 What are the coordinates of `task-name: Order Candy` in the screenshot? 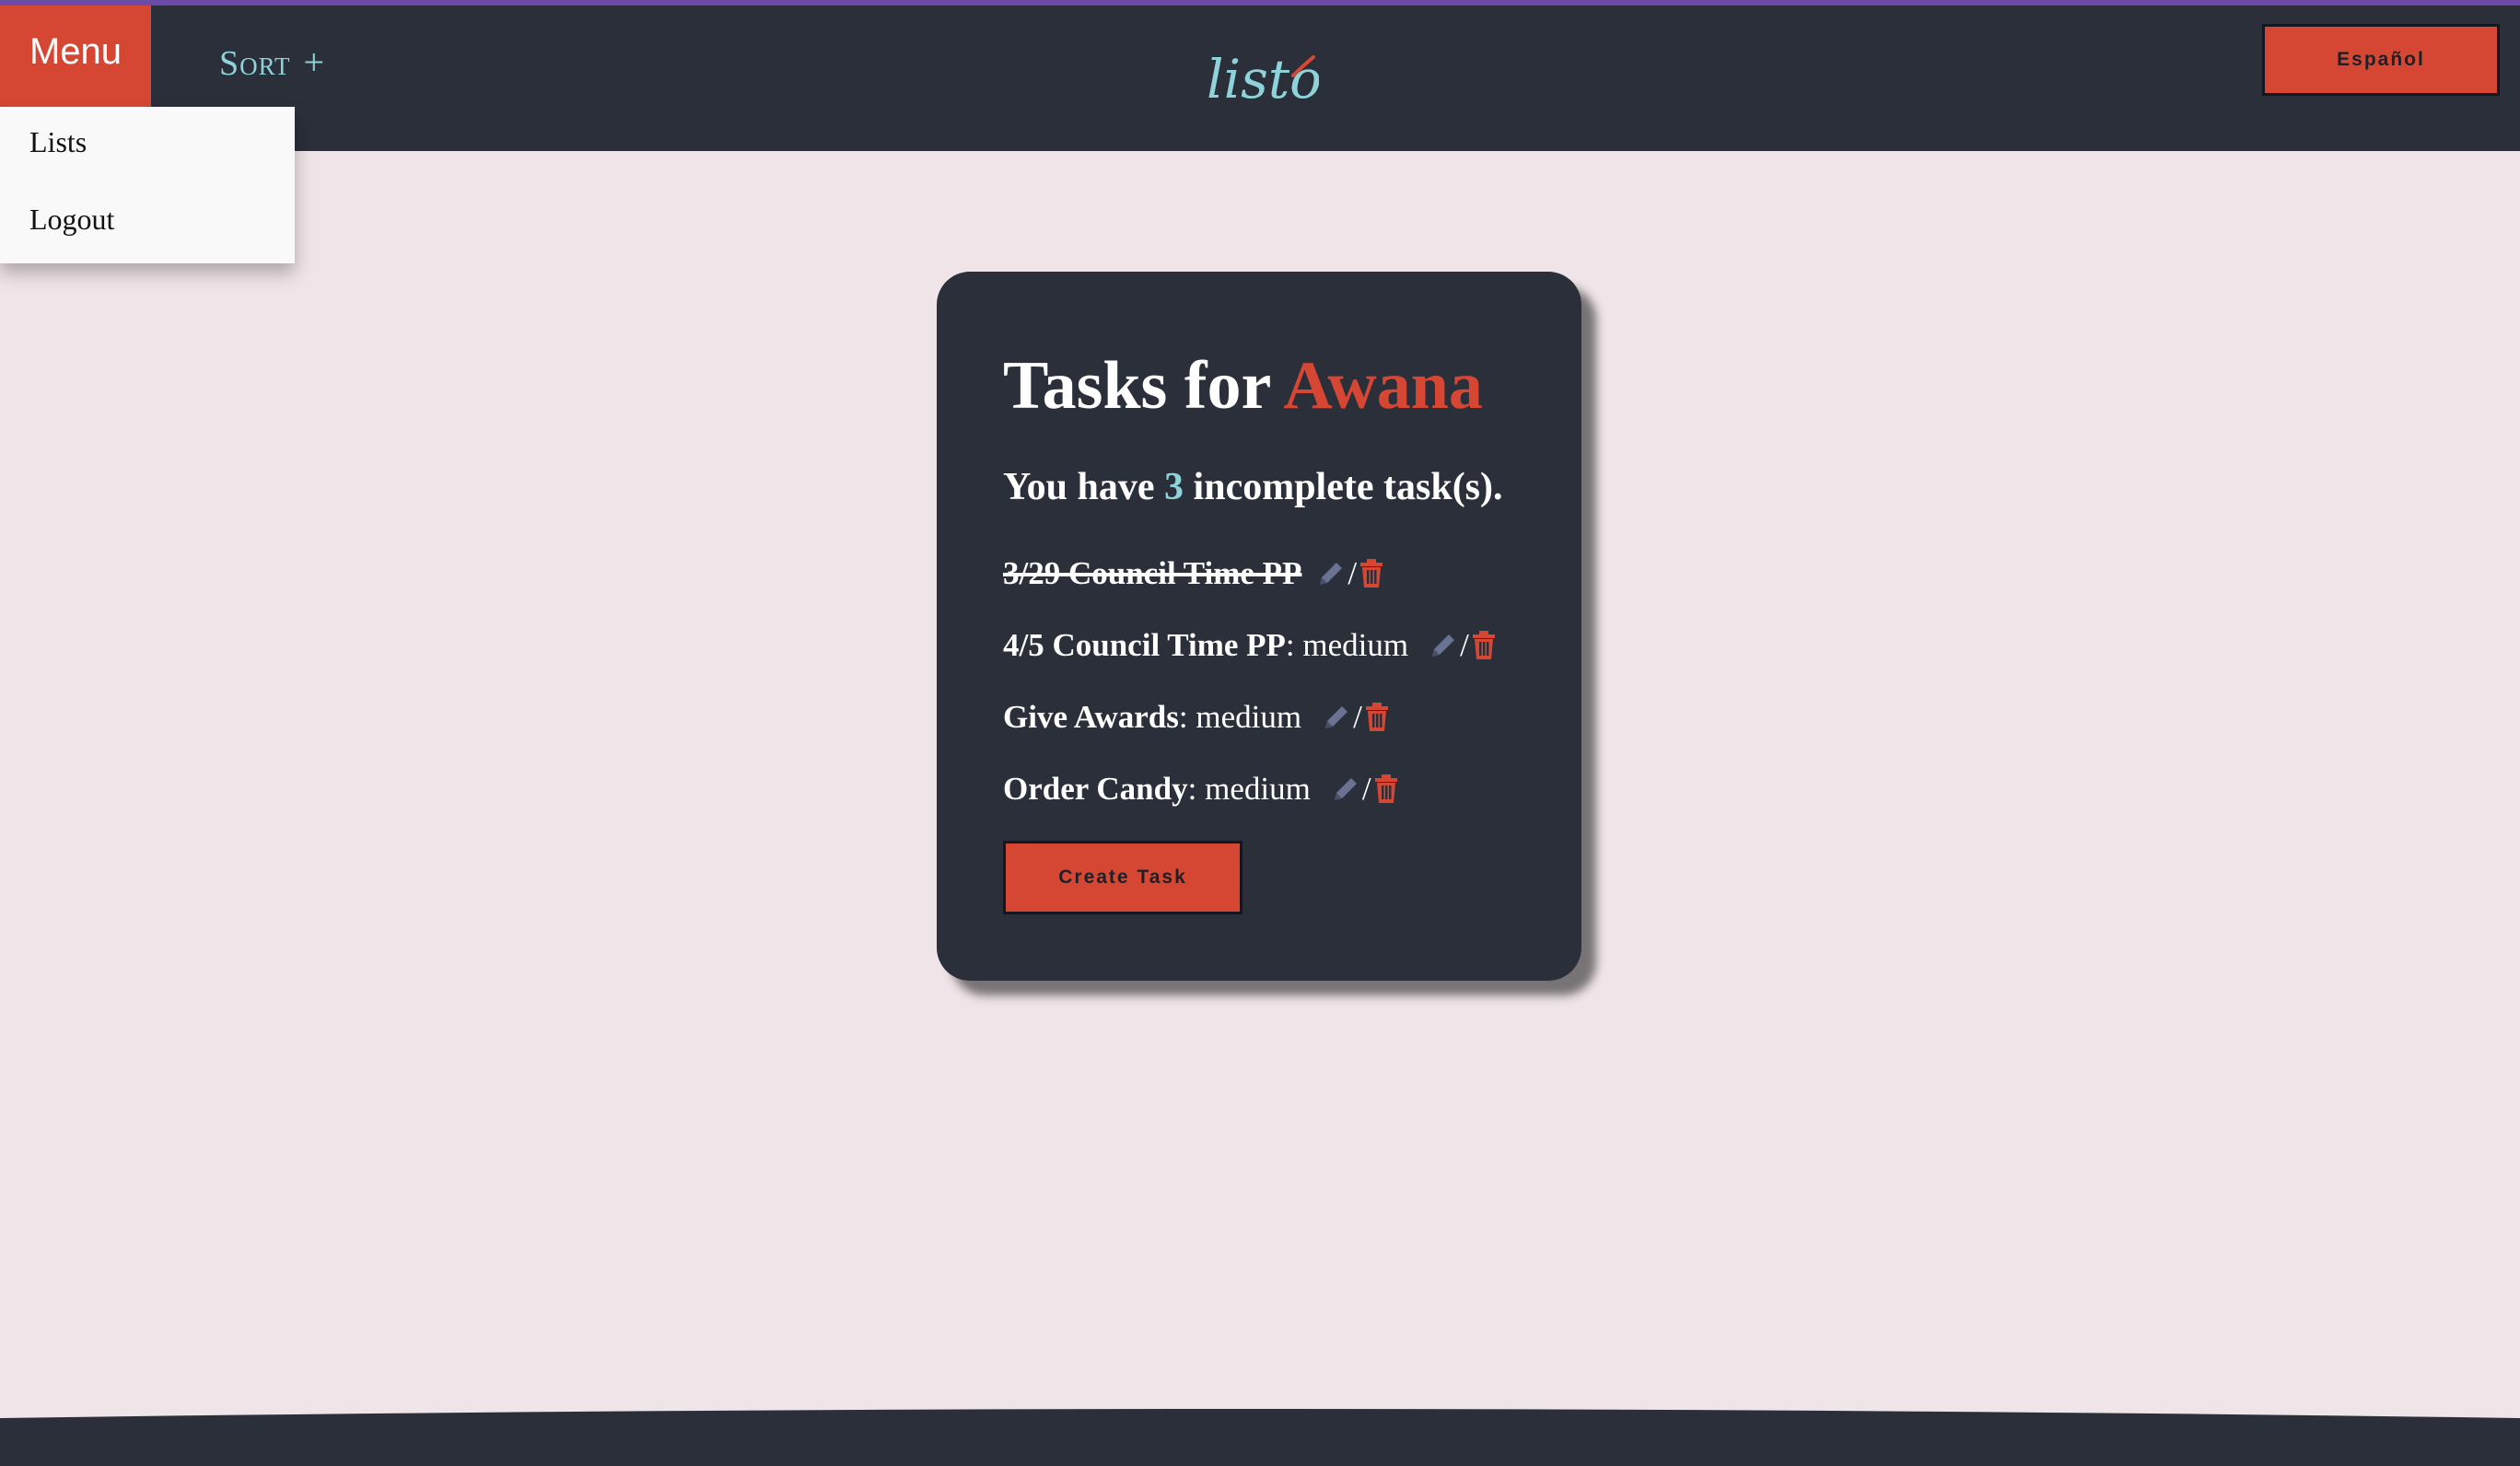 It's located at (1095, 789).